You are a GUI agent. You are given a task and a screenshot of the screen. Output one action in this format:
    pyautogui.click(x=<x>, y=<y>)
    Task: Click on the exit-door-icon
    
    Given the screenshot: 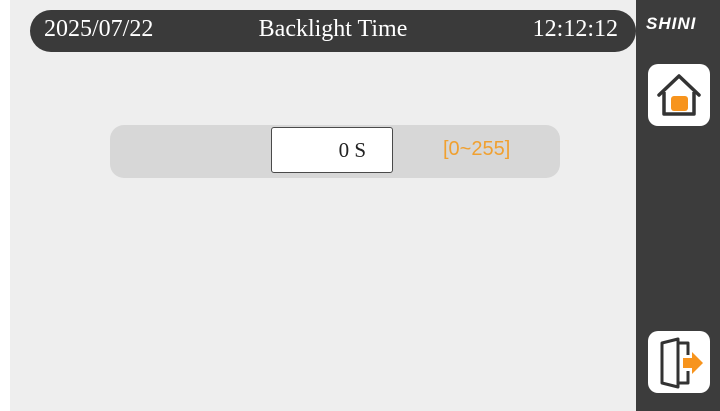 What is the action you would take?
    pyautogui.click(x=681, y=363)
    